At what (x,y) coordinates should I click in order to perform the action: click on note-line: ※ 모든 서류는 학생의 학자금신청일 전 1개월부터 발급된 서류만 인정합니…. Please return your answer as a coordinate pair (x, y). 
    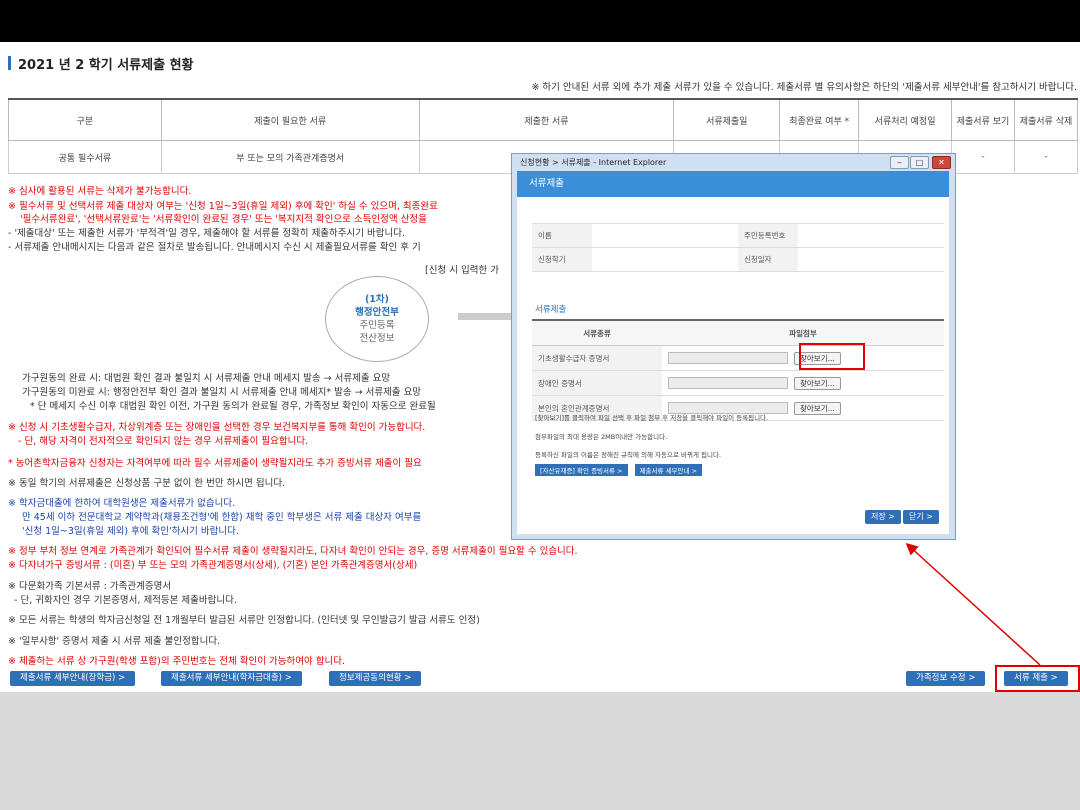
    Looking at the image, I should click on (244, 620).